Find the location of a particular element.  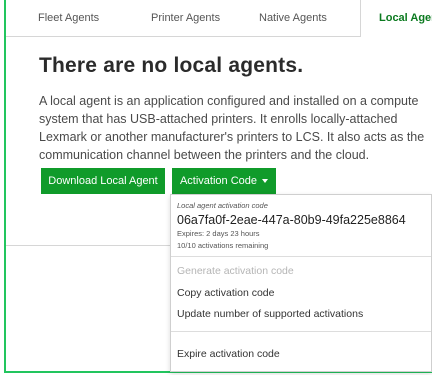

download-button-label: Download Local Agent is located at coordinates (103, 181).